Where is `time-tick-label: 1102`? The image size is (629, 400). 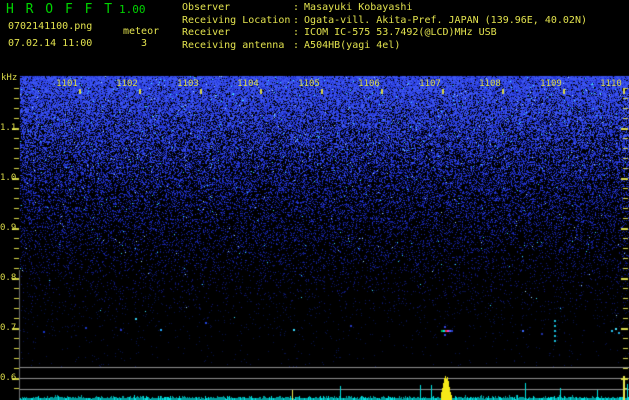 time-tick-label: 1102 is located at coordinates (127, 84).